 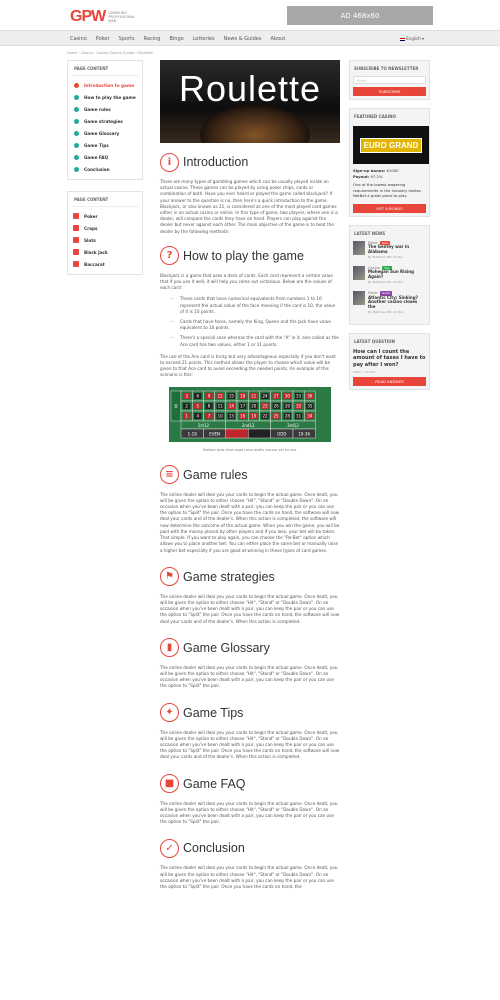 I want to click on game-label: Craps, so click(x=91, y=228).